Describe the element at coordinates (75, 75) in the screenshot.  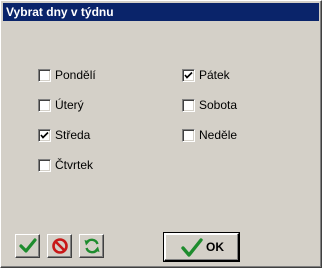
I see `checkbox-label: Pondělí` at that location.